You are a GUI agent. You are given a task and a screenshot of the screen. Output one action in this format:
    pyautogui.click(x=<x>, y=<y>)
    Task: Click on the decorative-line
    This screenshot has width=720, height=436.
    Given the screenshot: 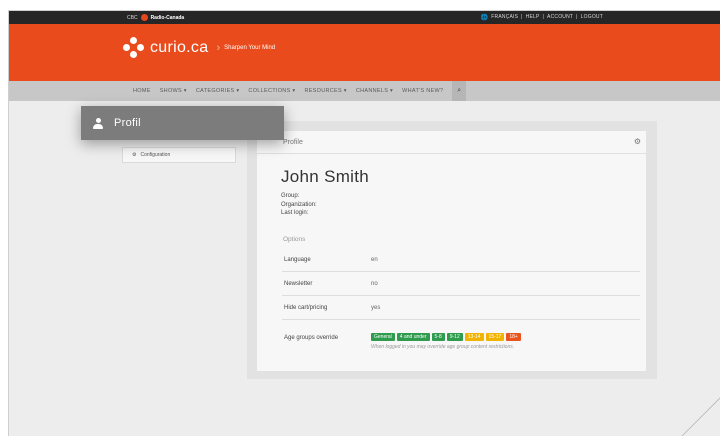 What is the action you would take?
    pyautogui.click(x=700, y=416)
    